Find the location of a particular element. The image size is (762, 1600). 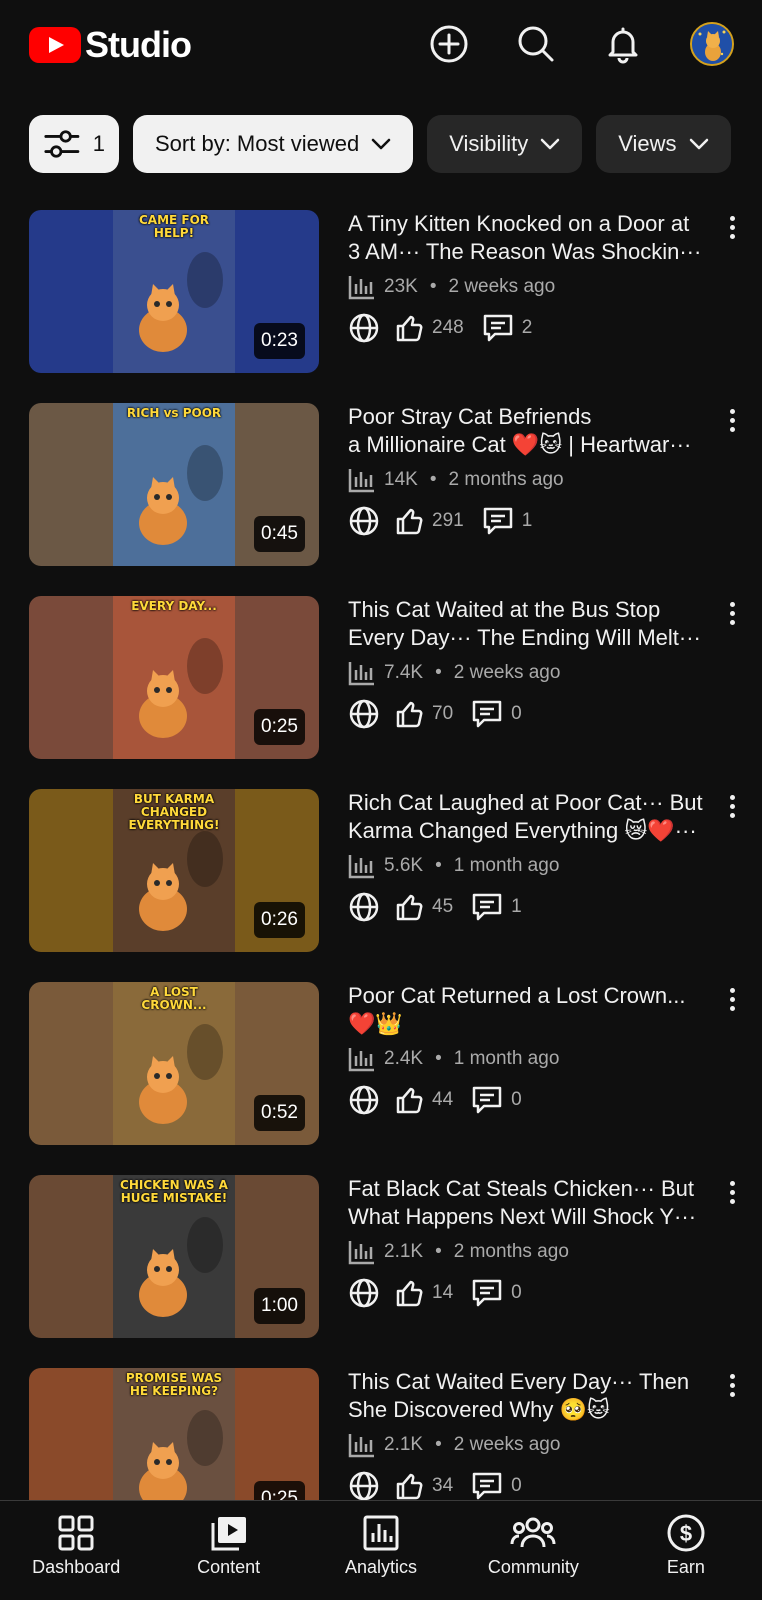

sort-chip: Sort by: Most viewed is located at coordinates (273, 144).